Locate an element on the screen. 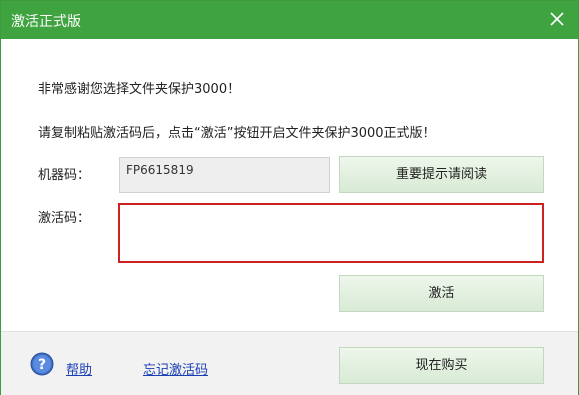 The image size is (579, 395). activate-button: 激活 is located at coordinates (441, 293).